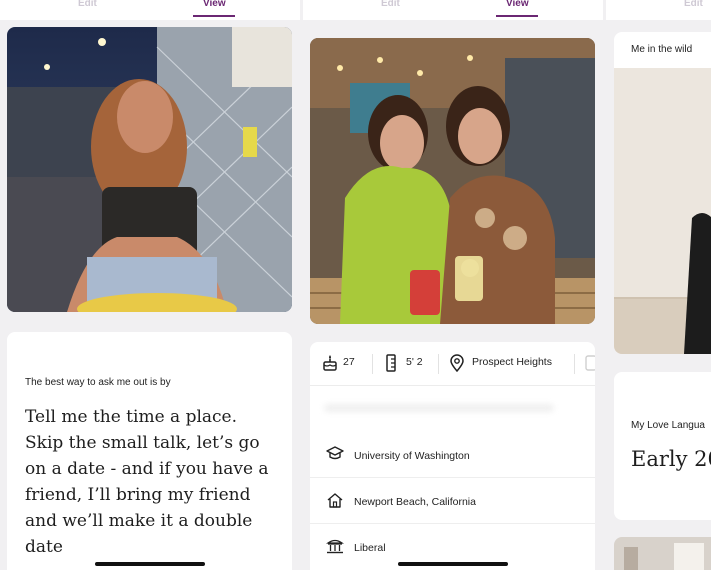 The image size is (711, 570). I want to click on vitals-row: 27 5' 2 Prospect Heights, so click(452, 364).